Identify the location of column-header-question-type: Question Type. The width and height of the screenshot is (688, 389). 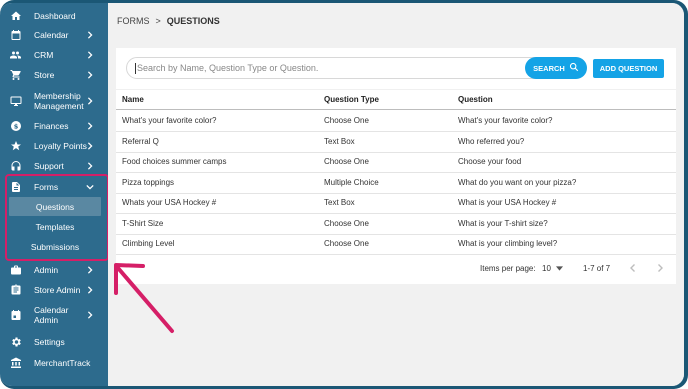
(351, 99).